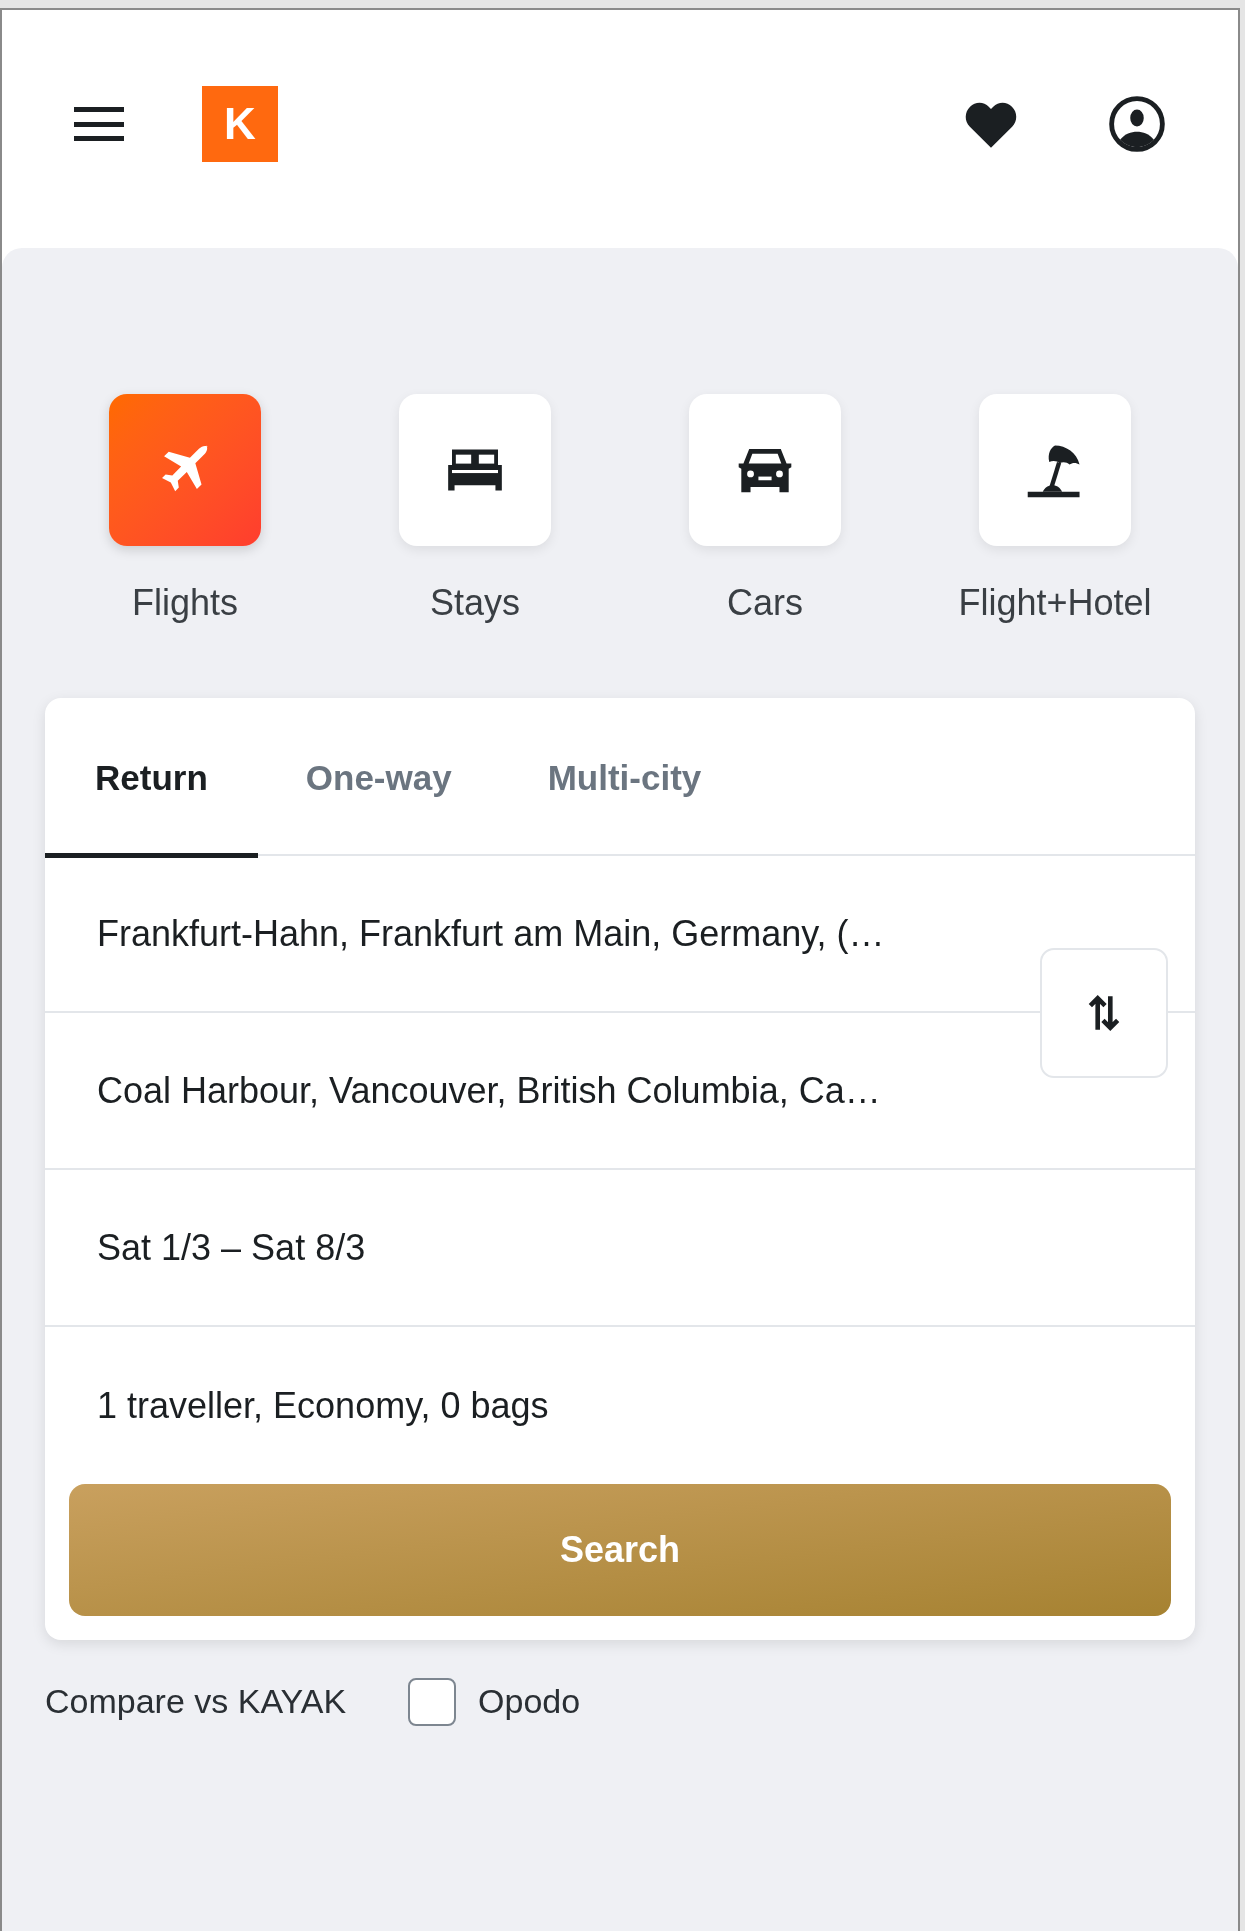  What do you see at coordinates (432, 1701) in the screenshot?
I see `checkbox` at bounding box center [432, 1701].